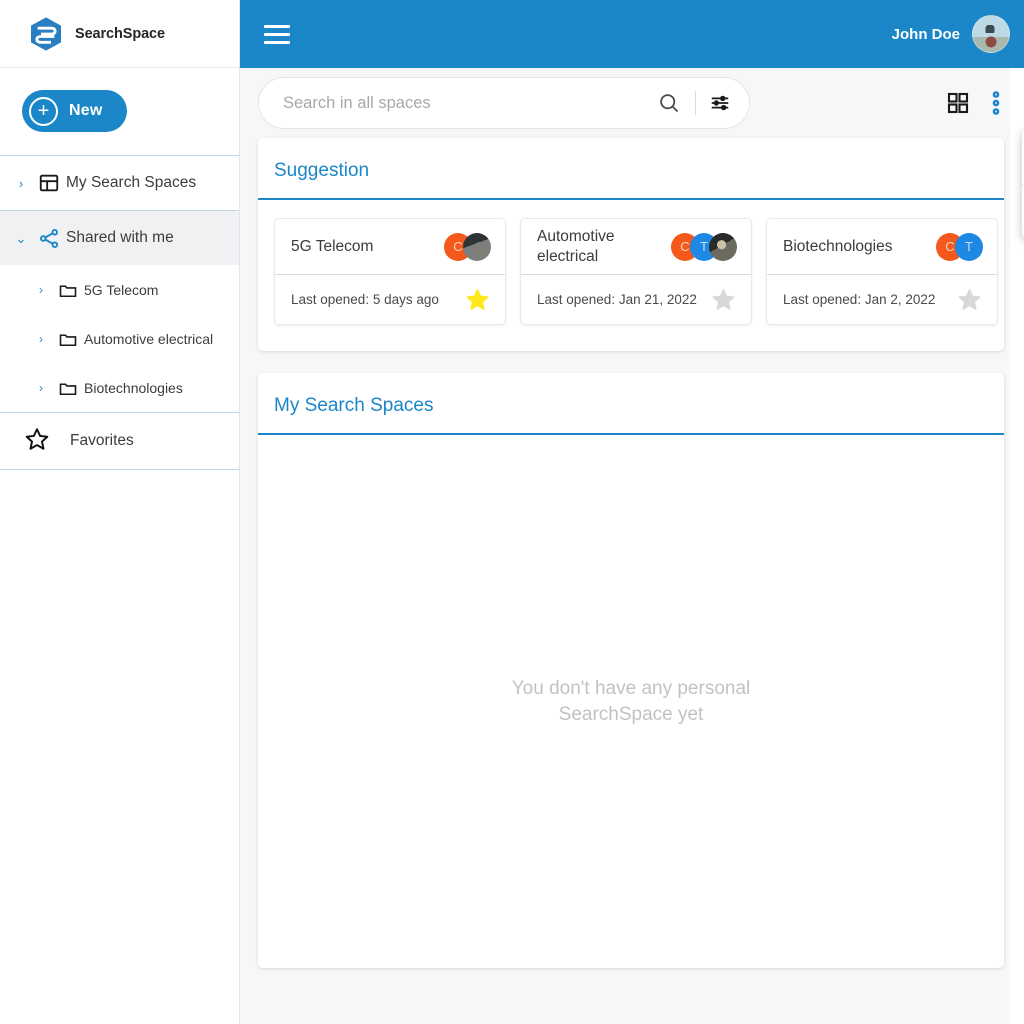 This screenshot has height=1024, width=1024. What do you see at coordinates (631, 714) in the screenshot?
I see `empty-state-line2: SearchSpace yet` at bounding box center [631, 714].